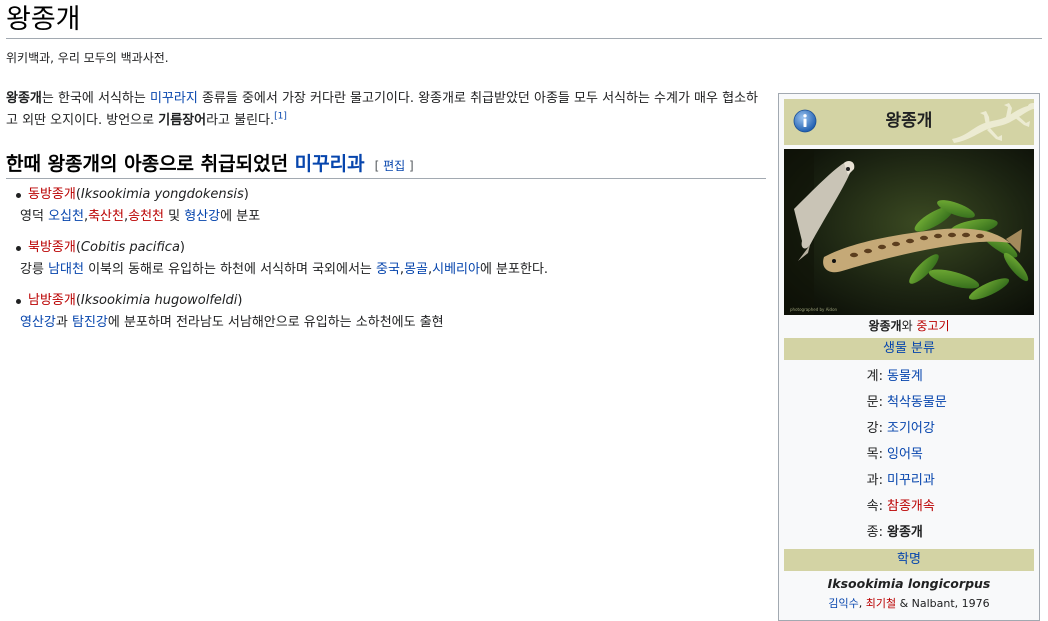  Describe the element at coordinates (66, 269) in the screenshot. I see `river-link: 남대천` at that location.